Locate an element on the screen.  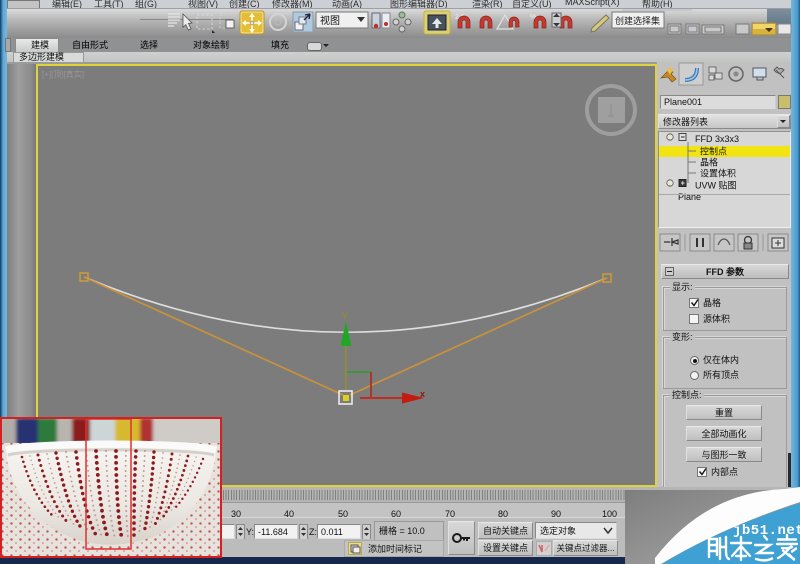
svg-text: Plane is located at coordinates (689, 197).